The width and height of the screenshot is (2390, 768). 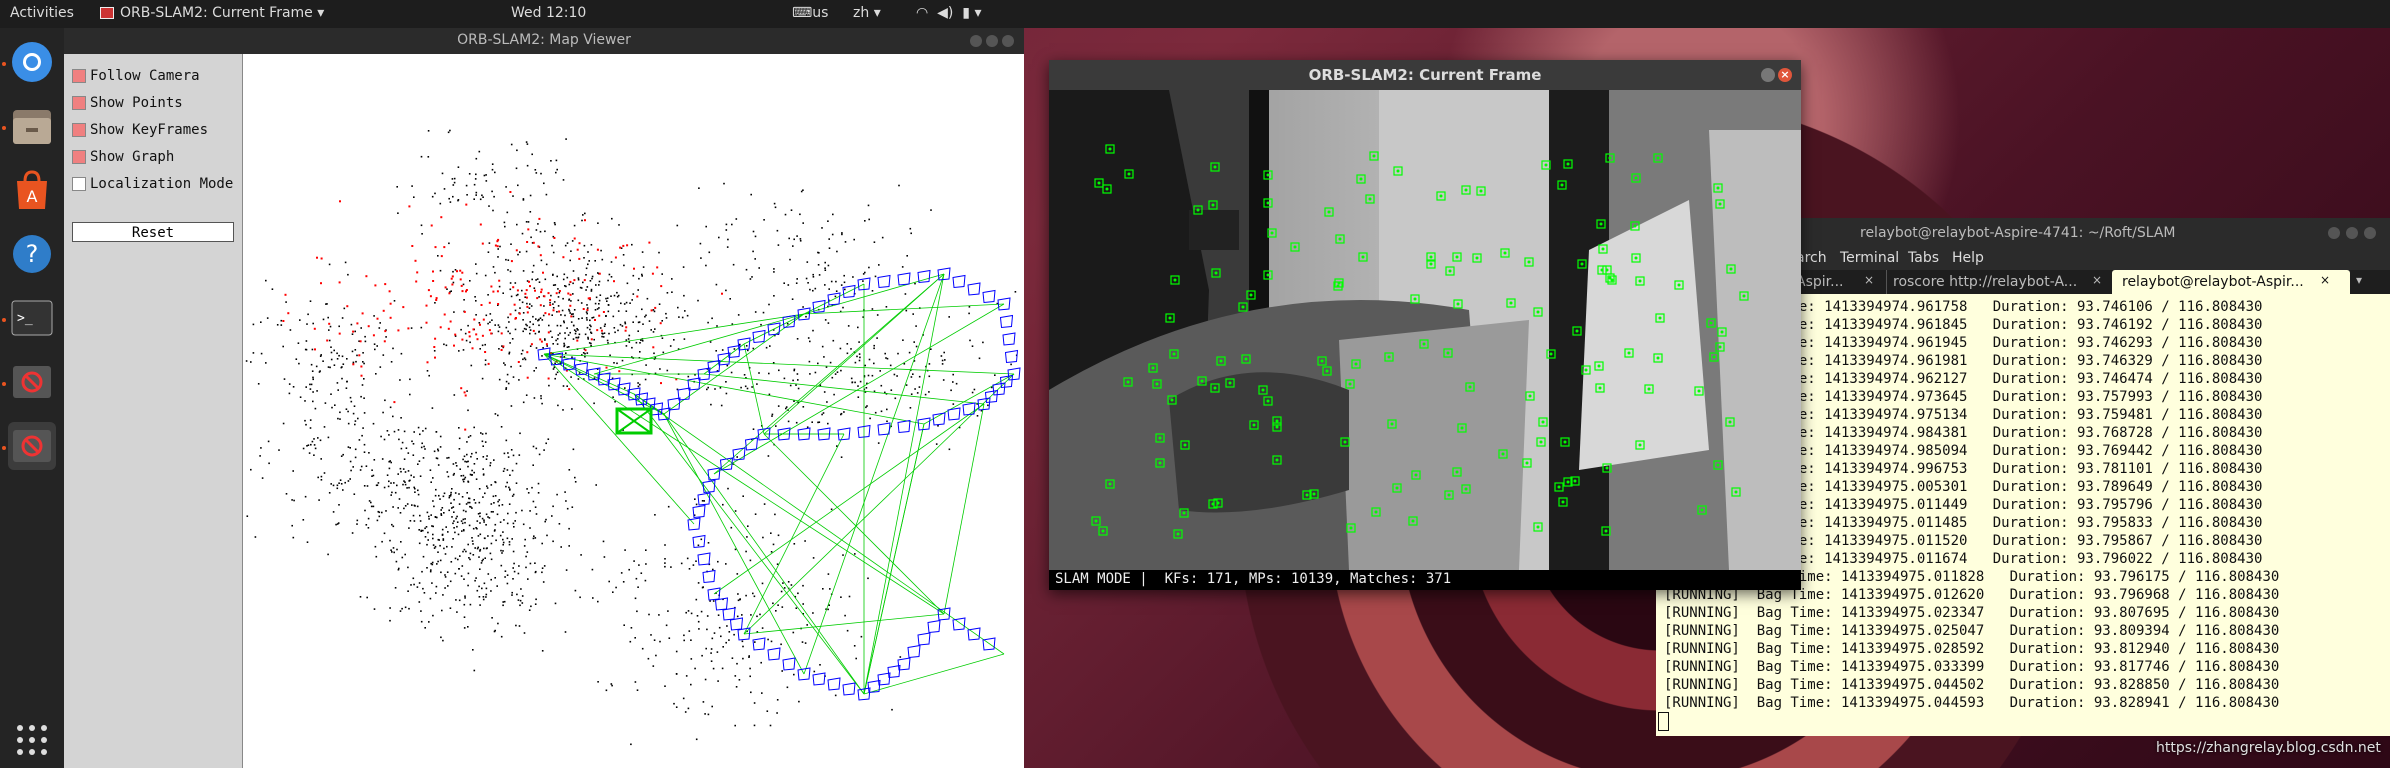 What do you see at coordinates (145, 76) in the screenshot?
I see `checkbox-label: Follow Camera` at bounding box center [145, 76].